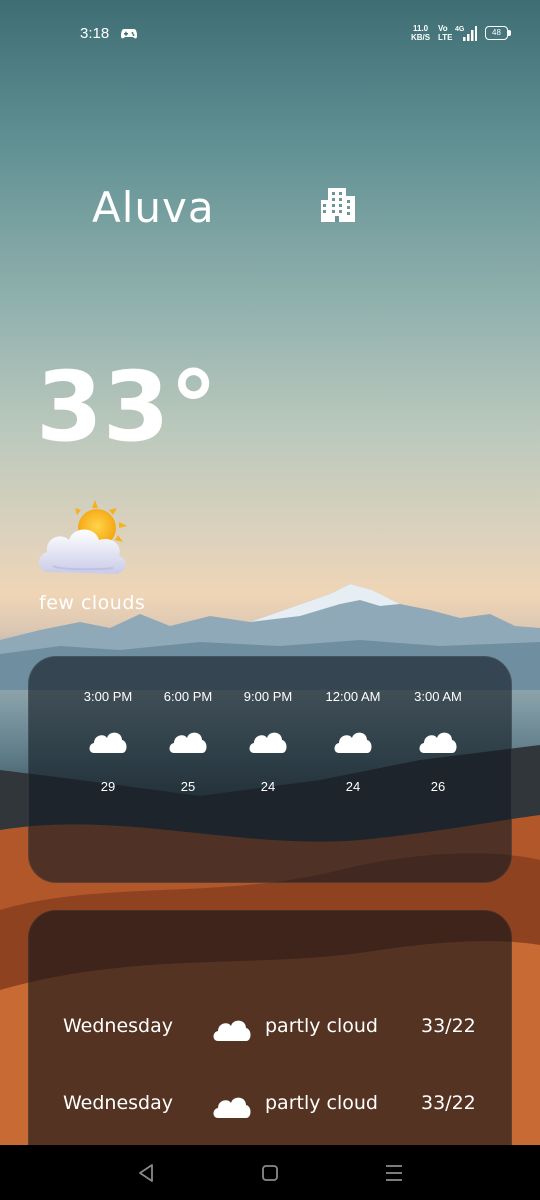 This screenshot has width=540, height=1200. I want to click on hourly-item: 3:00 PM 29, so click(108, 727).